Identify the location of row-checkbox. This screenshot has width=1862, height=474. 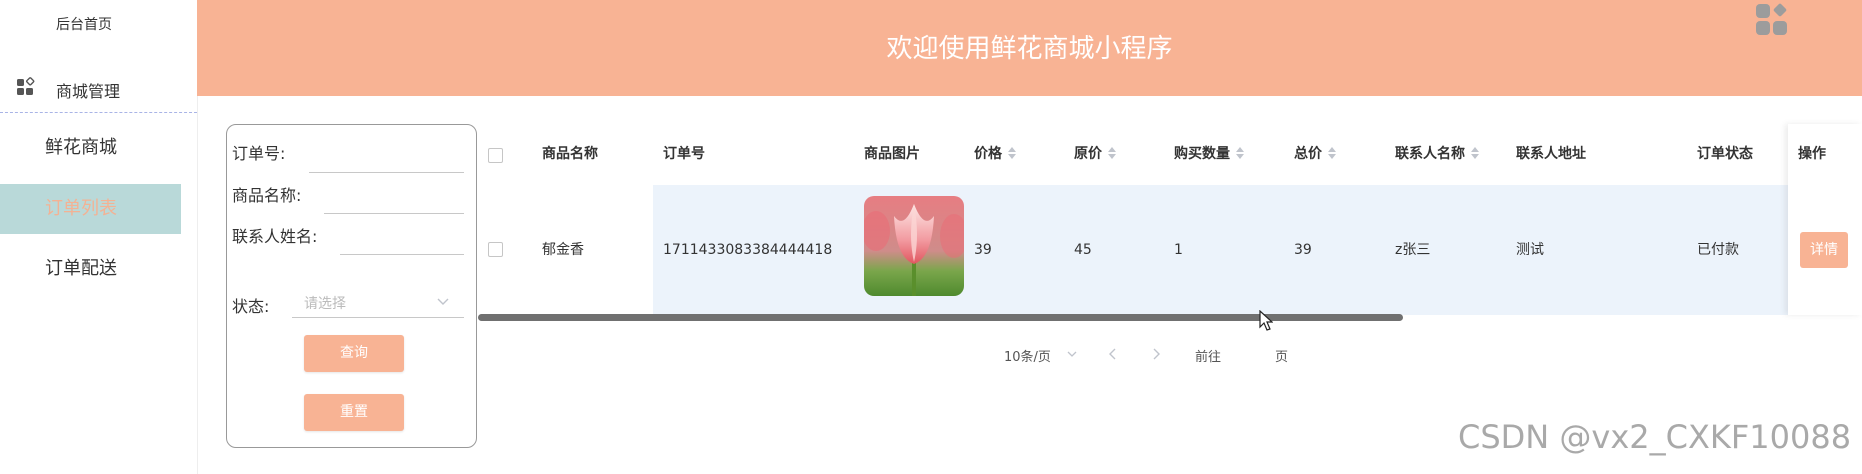
(495, 249).